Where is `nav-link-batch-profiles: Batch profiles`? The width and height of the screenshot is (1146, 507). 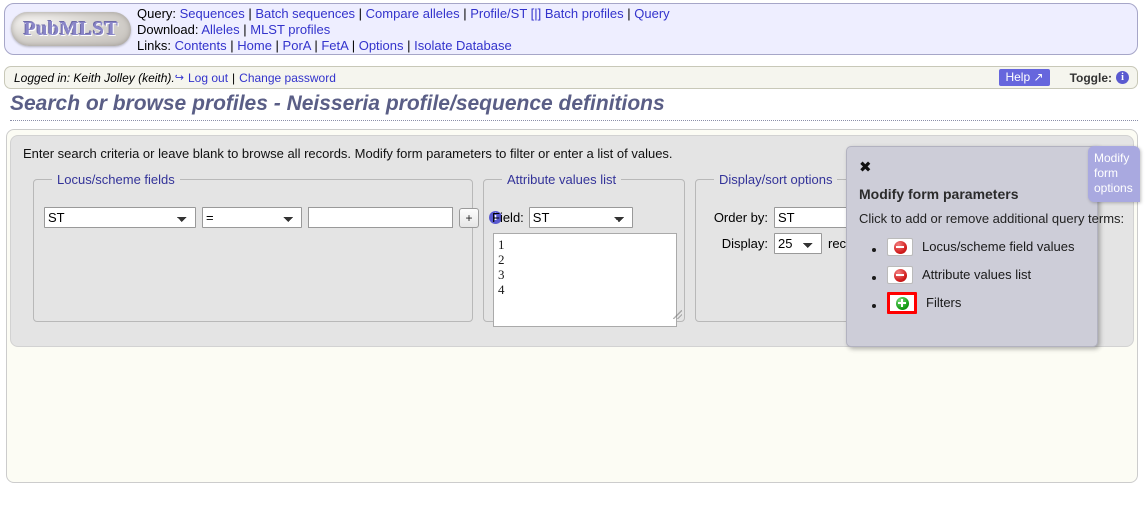
nav-link-batch-profiles: Batch profiles is located at coordinates (584, 13).